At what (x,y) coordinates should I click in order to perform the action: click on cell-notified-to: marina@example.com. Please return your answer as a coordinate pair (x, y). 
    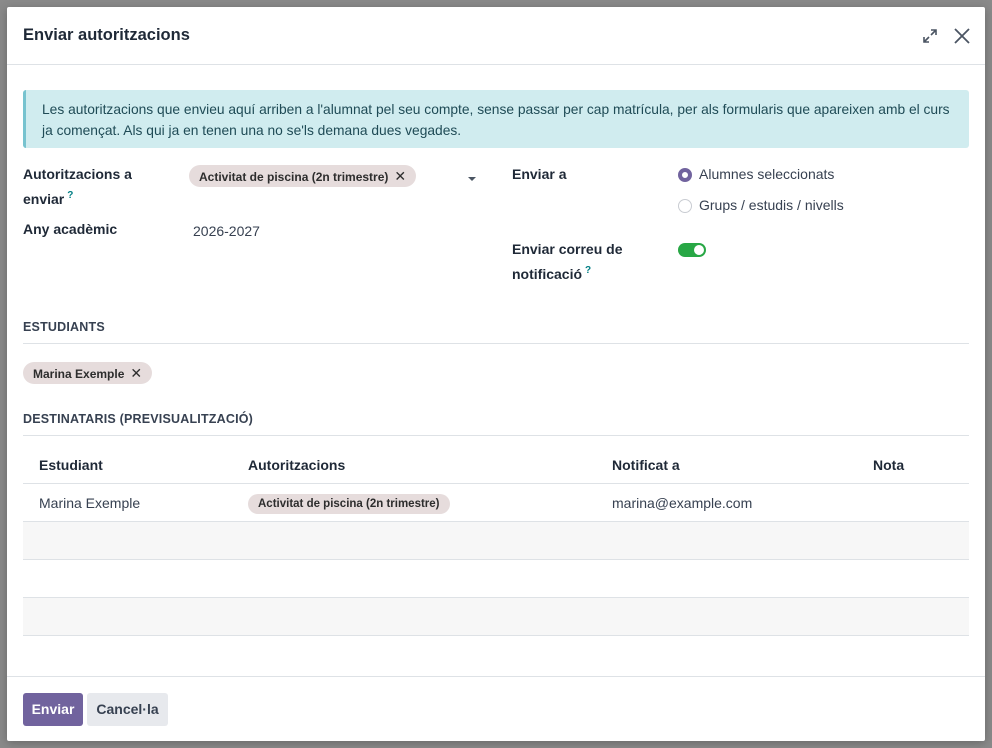
    Looking at the image, I should click on (682, 503).